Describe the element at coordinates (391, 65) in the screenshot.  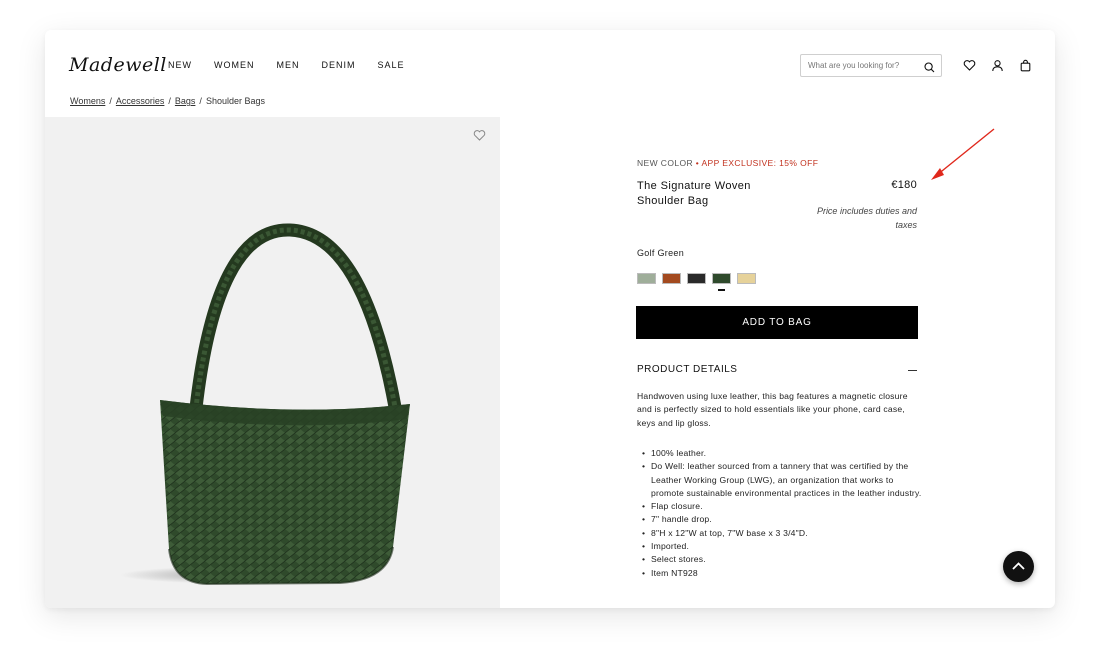
I see `nav-sale: SALE` at that location.